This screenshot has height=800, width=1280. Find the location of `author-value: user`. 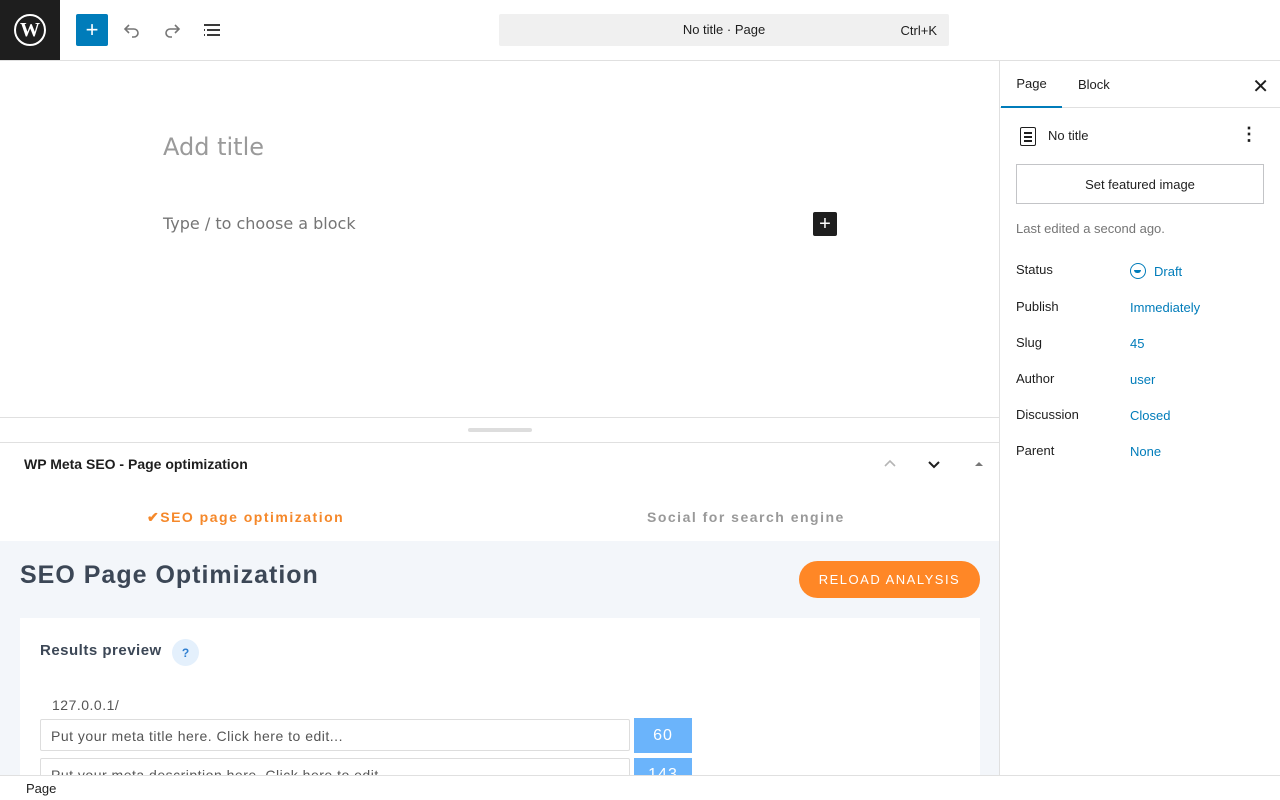

author-value: user is located at coordinates (1142, 379).